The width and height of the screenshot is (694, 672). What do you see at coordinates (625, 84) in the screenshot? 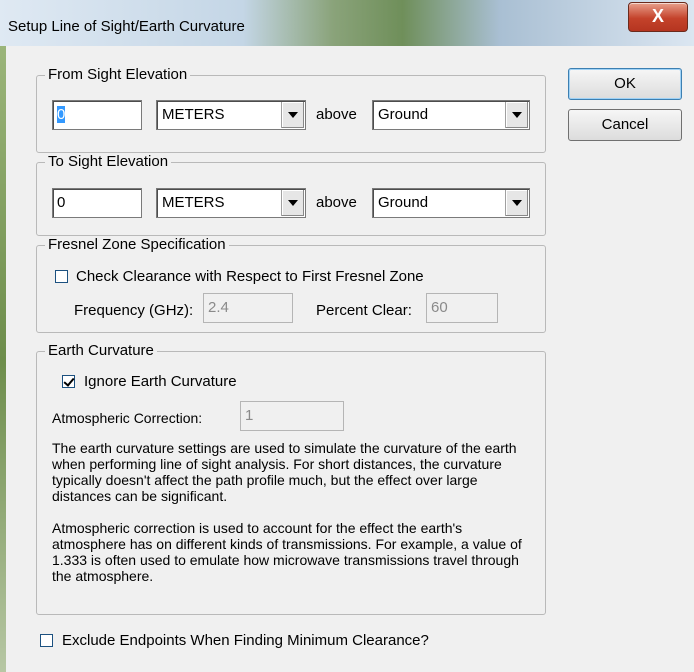
I see `ok-button: OK` at bounding box center [625, 84].